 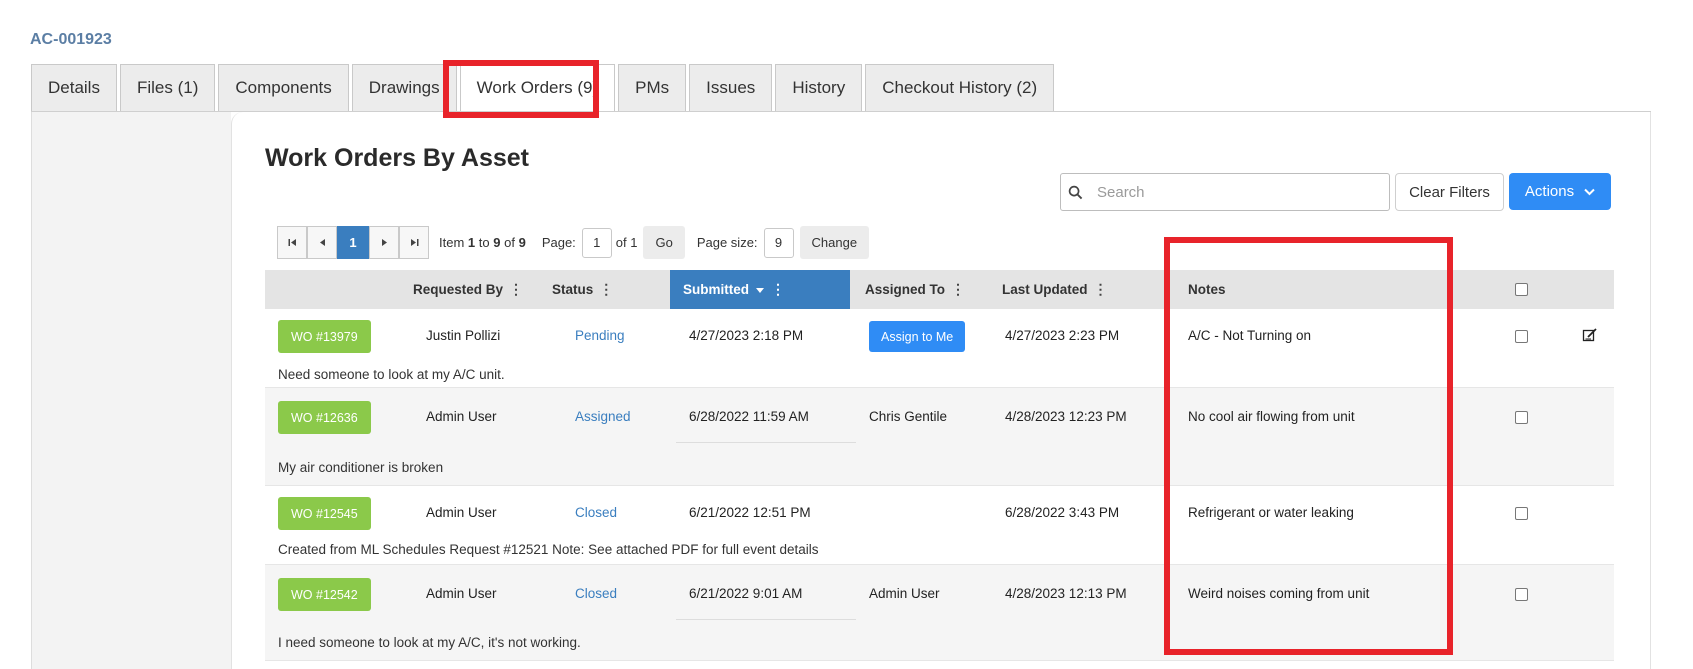 What do you see at coordinates (414, 242) in the screenshot?
I see `last-page-icon` at bounding box center [414, 242].